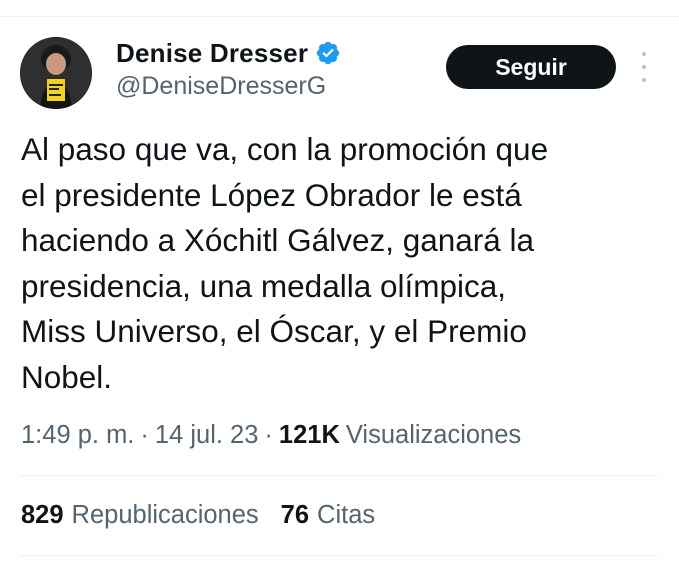  What do you see at coordinates (339, 16) in the screenshot?
I see `top-divider` at bounding box center [339, 16].